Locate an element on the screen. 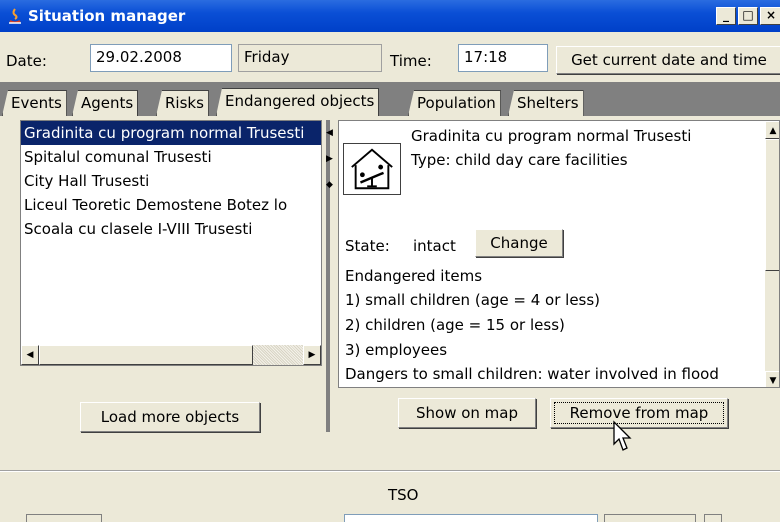  object-name: Gradinita cu program normal Trusesti is located at coordinates (551, 136).